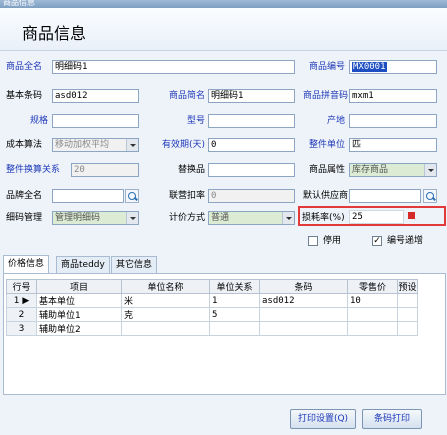  What do you see at coordinates (251, 121) in the screenshot?
I see `model-input` at bounding box center [251, 121].